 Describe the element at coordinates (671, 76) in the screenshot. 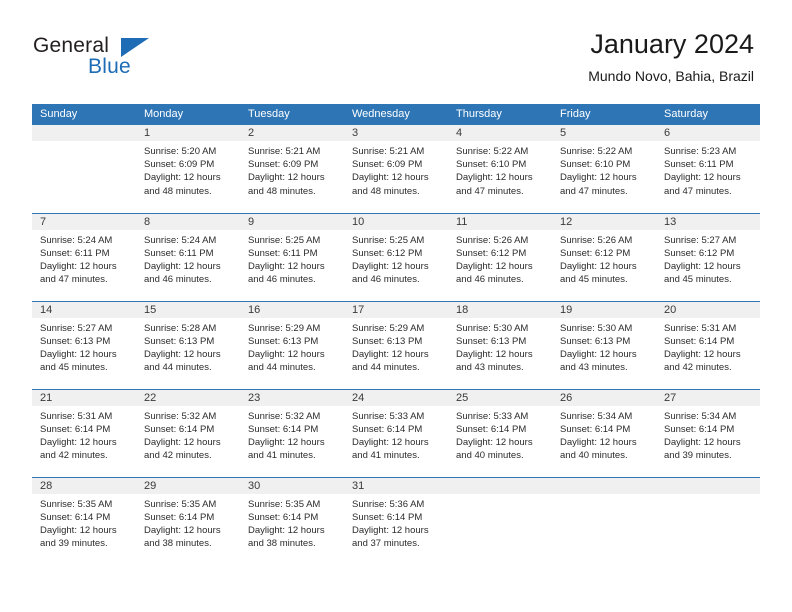

I see `page-subtitle: Mundo Novo, Bahia, Brazil` at that location.